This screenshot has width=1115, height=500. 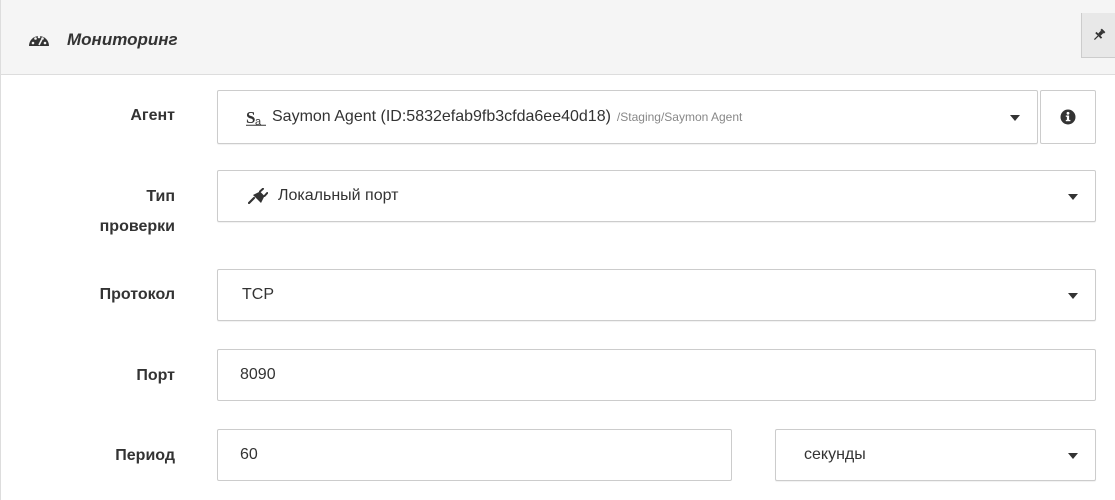 I want to click on protocol-value: TCP, so click(x=258, y=294).